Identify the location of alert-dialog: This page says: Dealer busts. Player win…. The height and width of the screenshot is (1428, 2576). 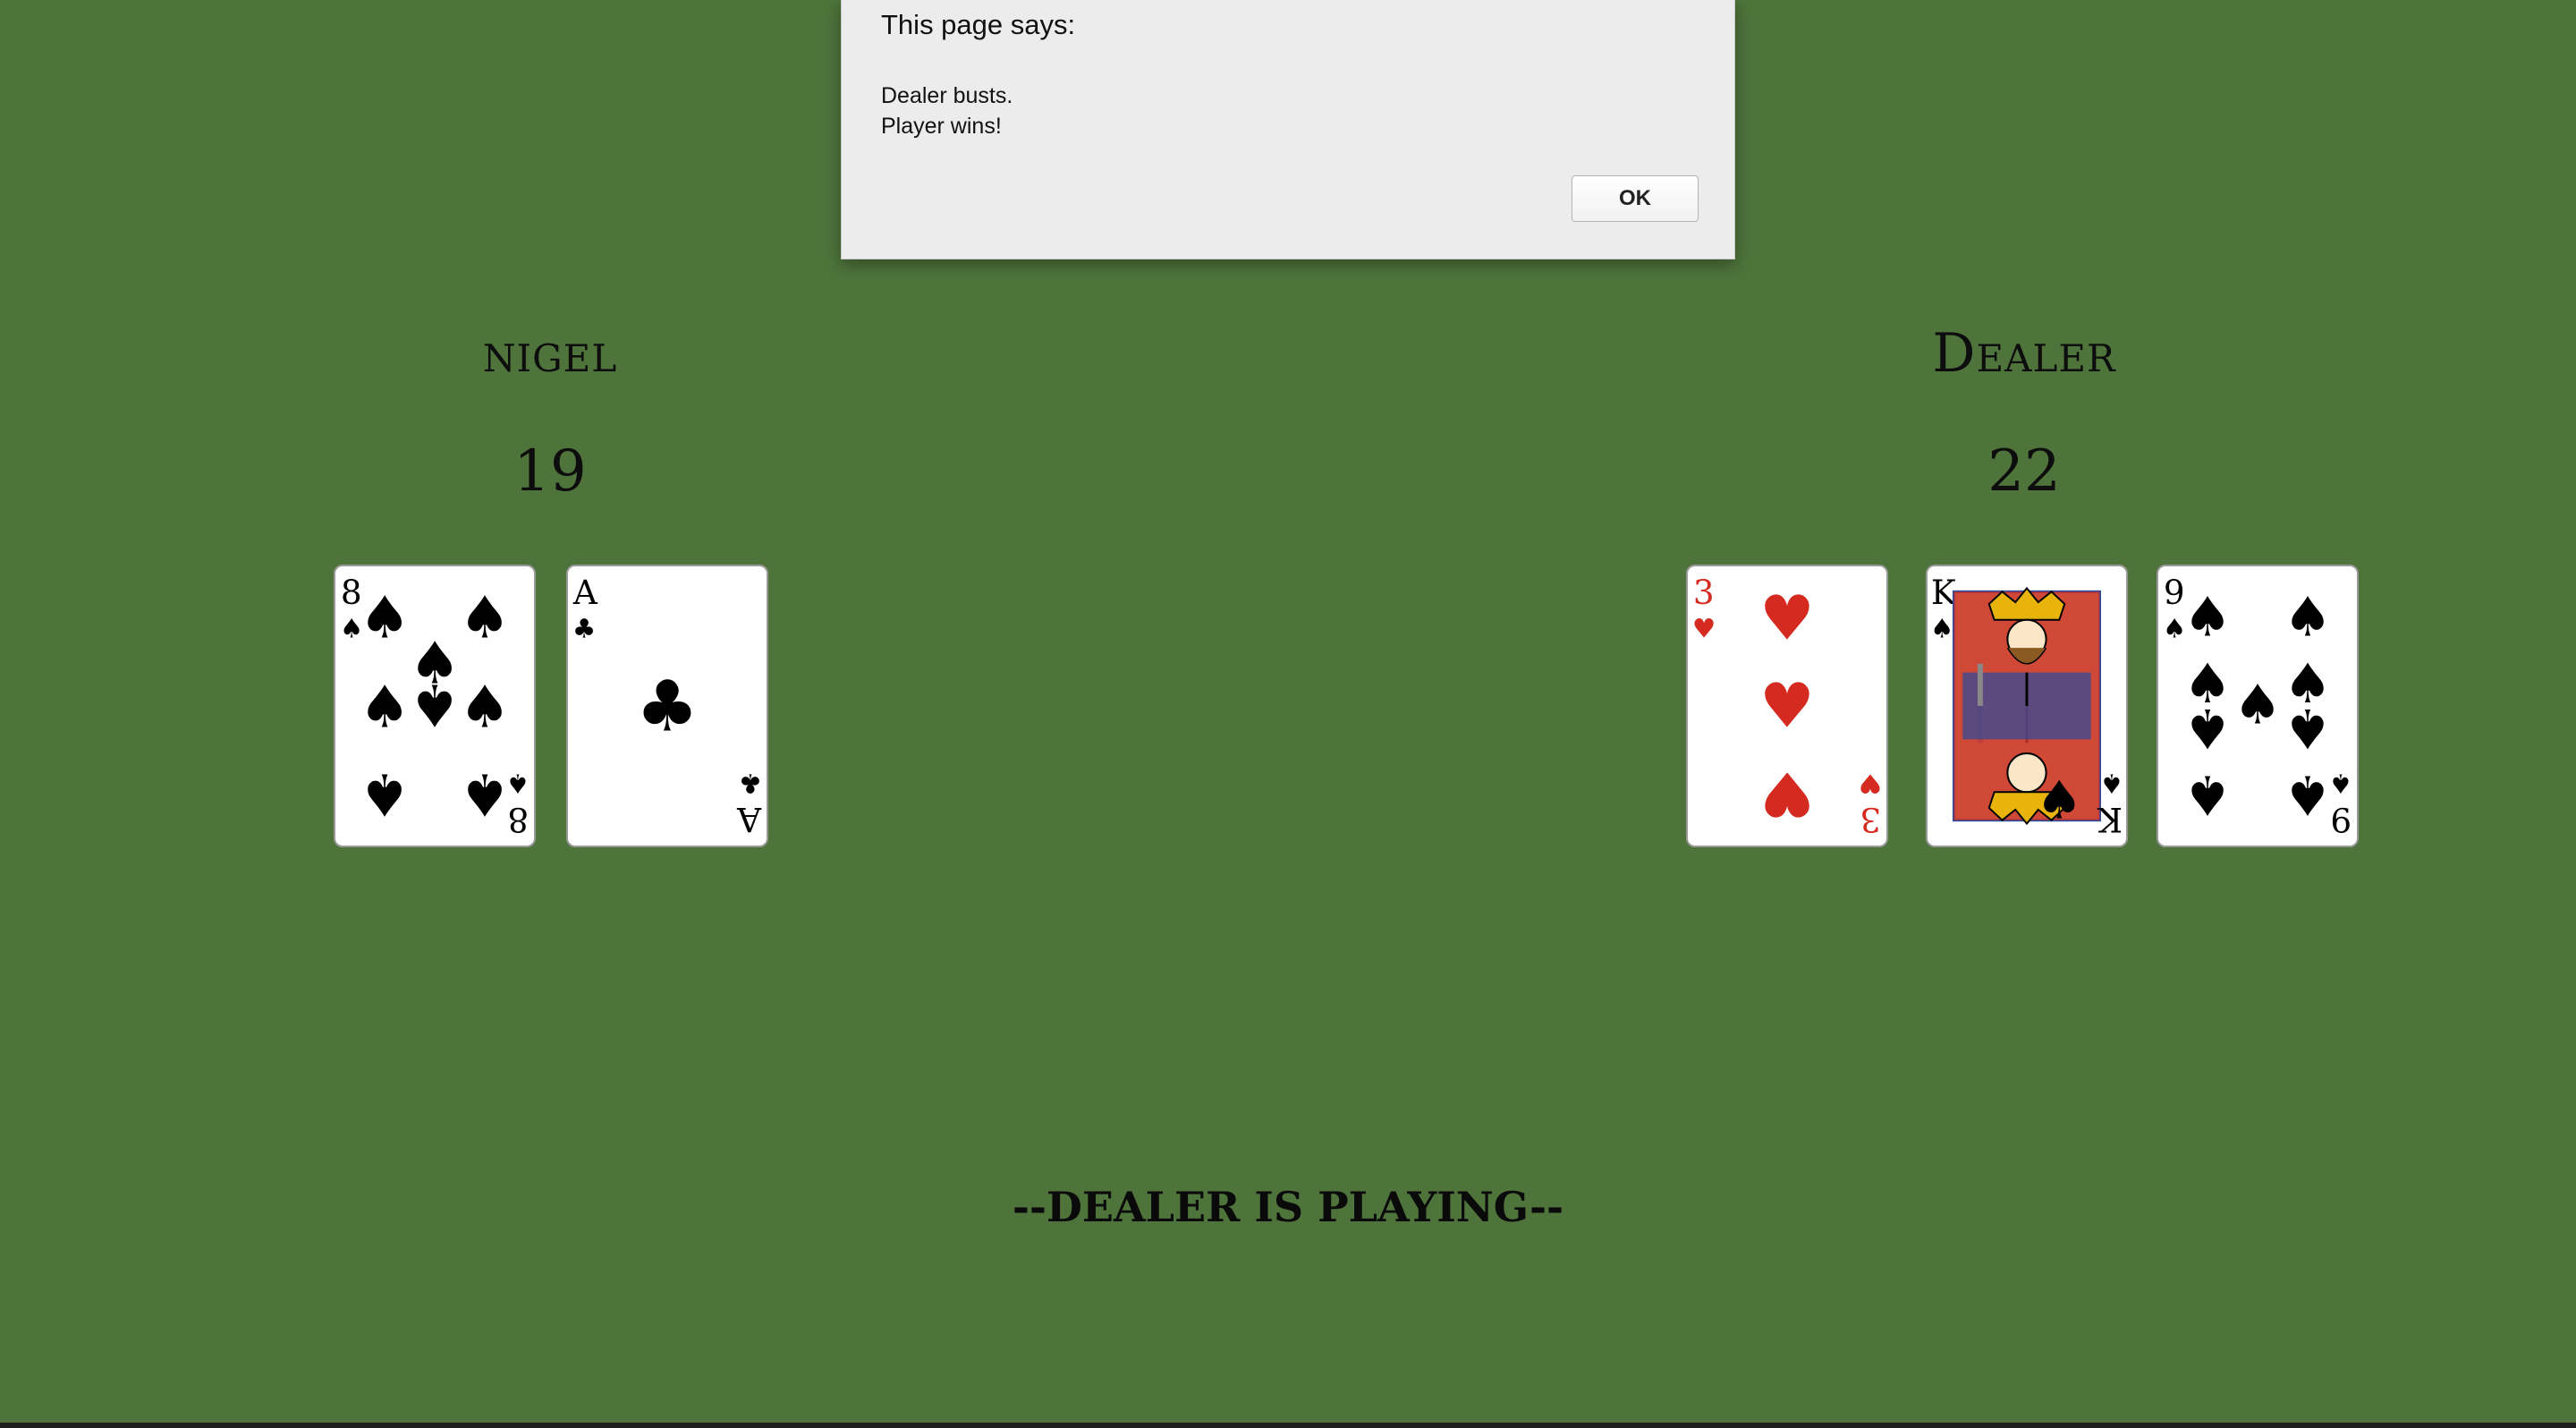
(1288, 129).